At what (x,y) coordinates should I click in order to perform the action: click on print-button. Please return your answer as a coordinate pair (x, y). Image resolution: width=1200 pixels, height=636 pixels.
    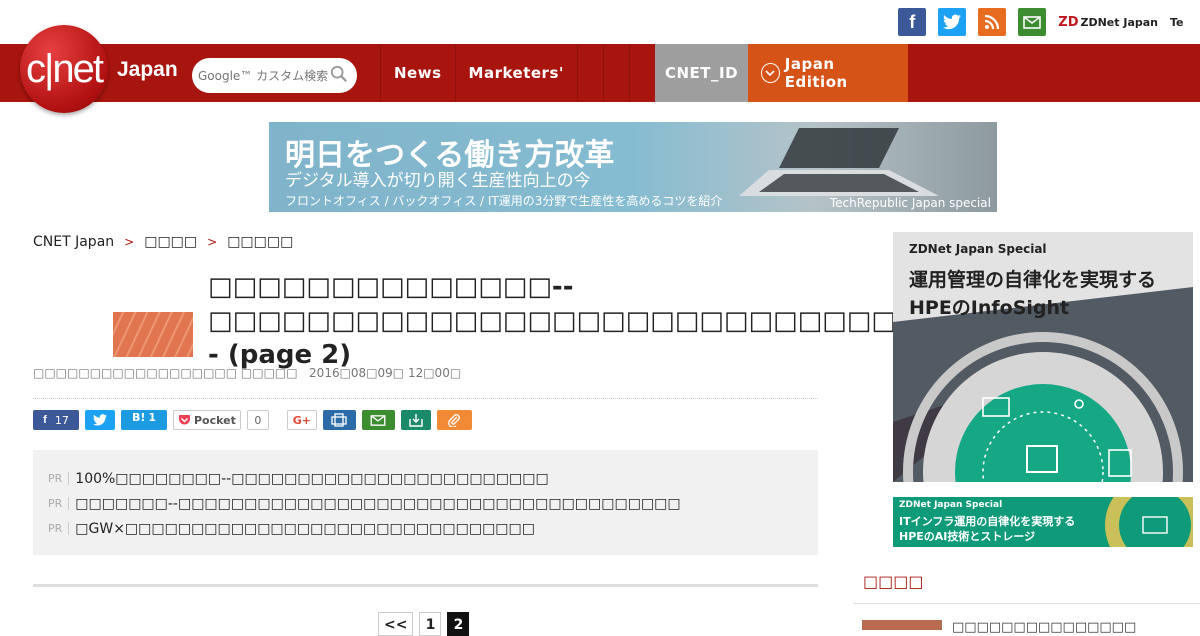
    Looking at the image, I should click on (339, 420).